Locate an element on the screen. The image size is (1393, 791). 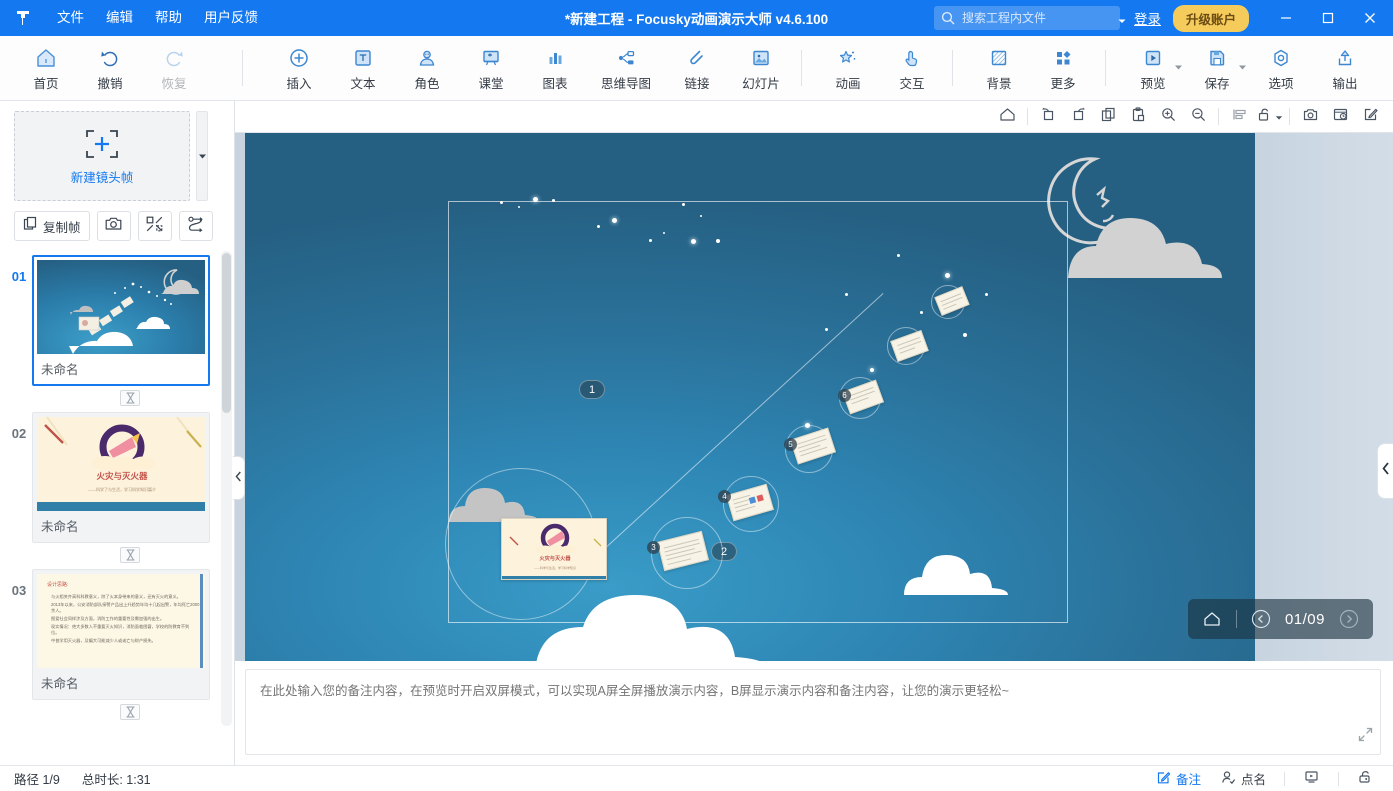
frame-badge-1: 1 is located at coordinates (592, 389).